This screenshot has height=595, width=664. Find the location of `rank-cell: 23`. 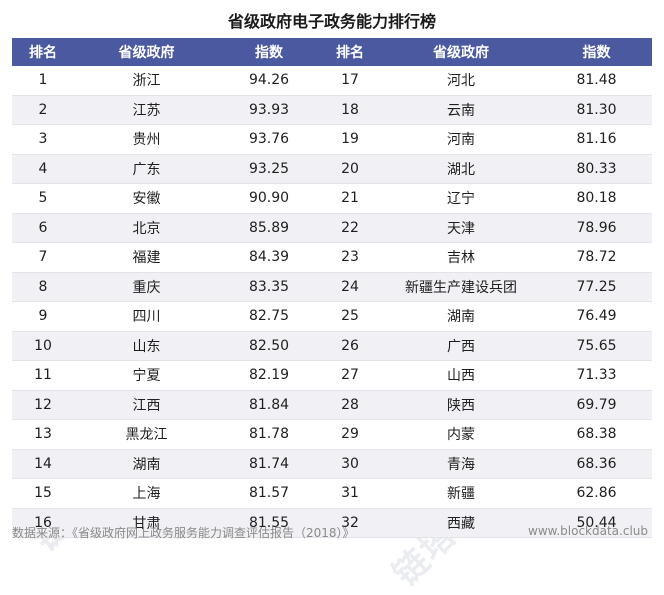

rank-cell: 23 is located at coordinates (350, 257).